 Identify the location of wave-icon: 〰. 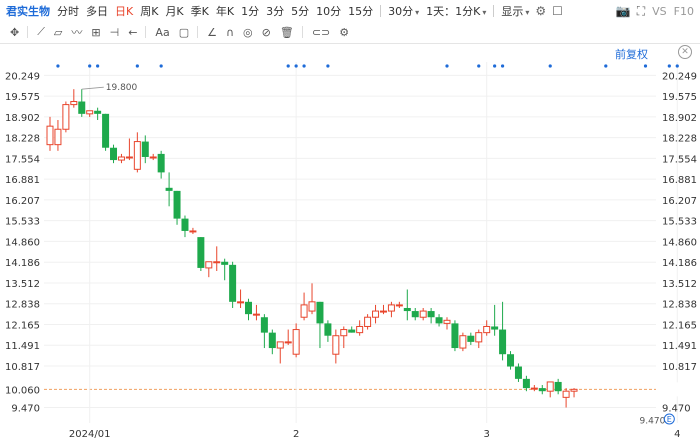
(76, 32).